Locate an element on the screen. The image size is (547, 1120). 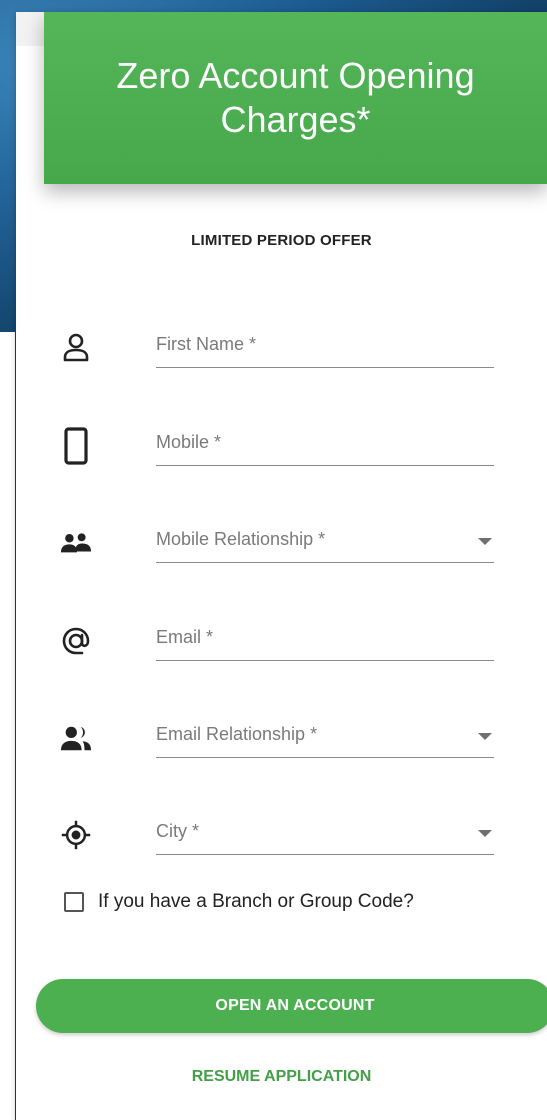
email-relationship-select is located at coordinates (325, 735).